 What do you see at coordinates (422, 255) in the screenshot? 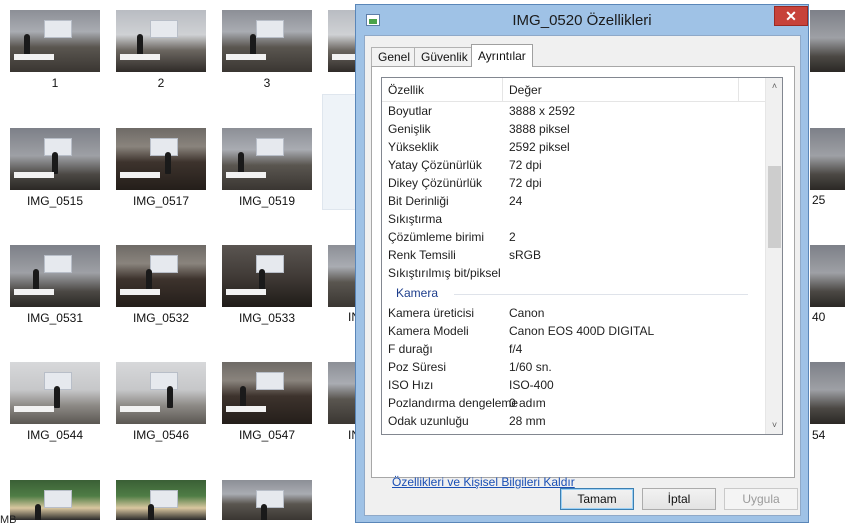
I see `property-name: Renk Temsili` at bounding box center [422, 255].